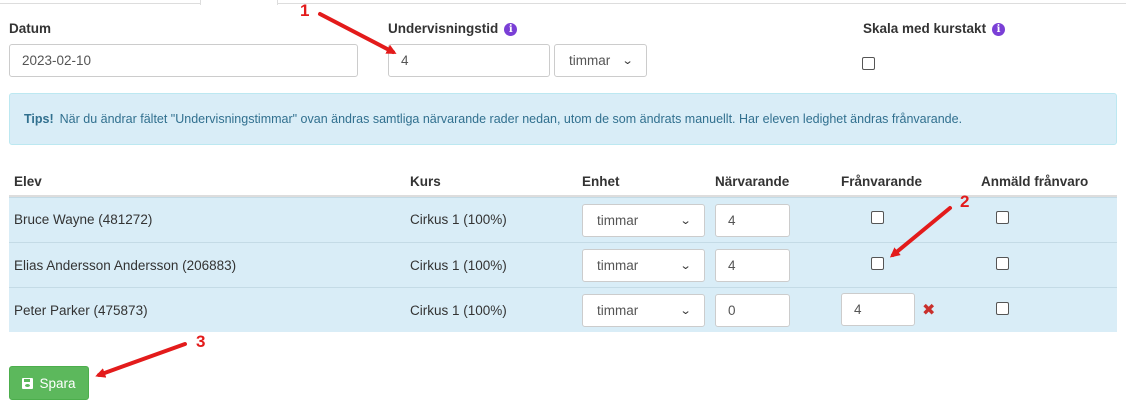 The height and width of the screenshot is (413, 1126). I want to click on annotation-number-3: 3, so click(201, 341).